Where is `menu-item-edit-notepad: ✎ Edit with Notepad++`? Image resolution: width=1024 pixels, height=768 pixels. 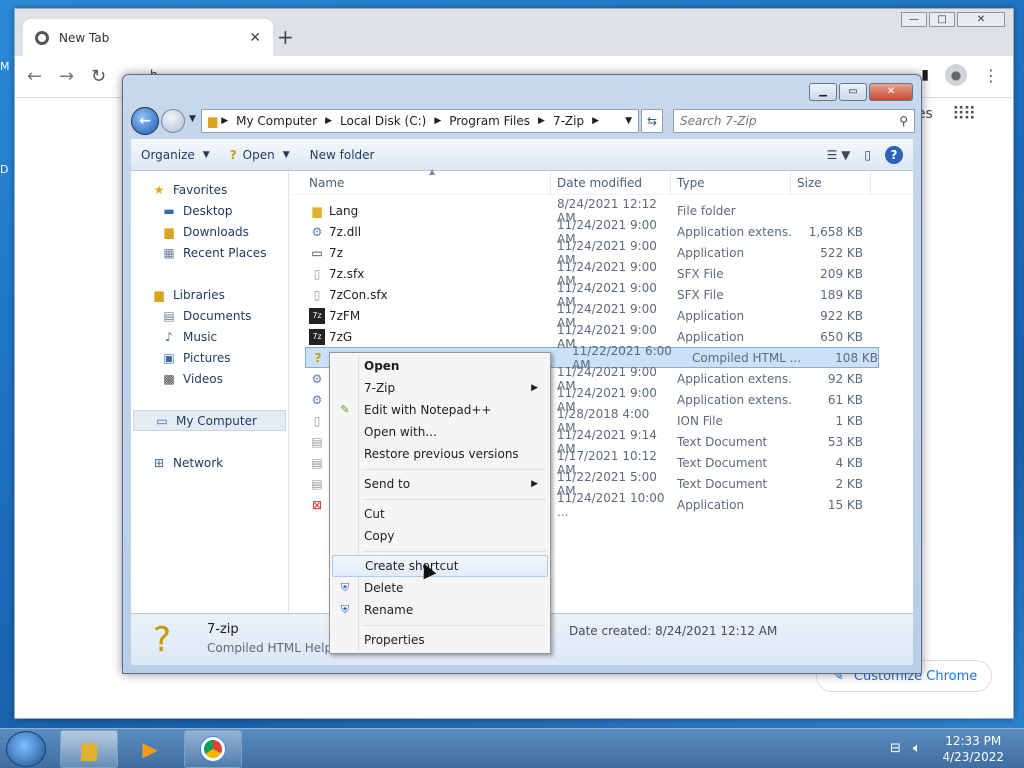 menu-item-edit-notepad: ✎ Edit with Notepad++ is located at coordinates (440, 410).